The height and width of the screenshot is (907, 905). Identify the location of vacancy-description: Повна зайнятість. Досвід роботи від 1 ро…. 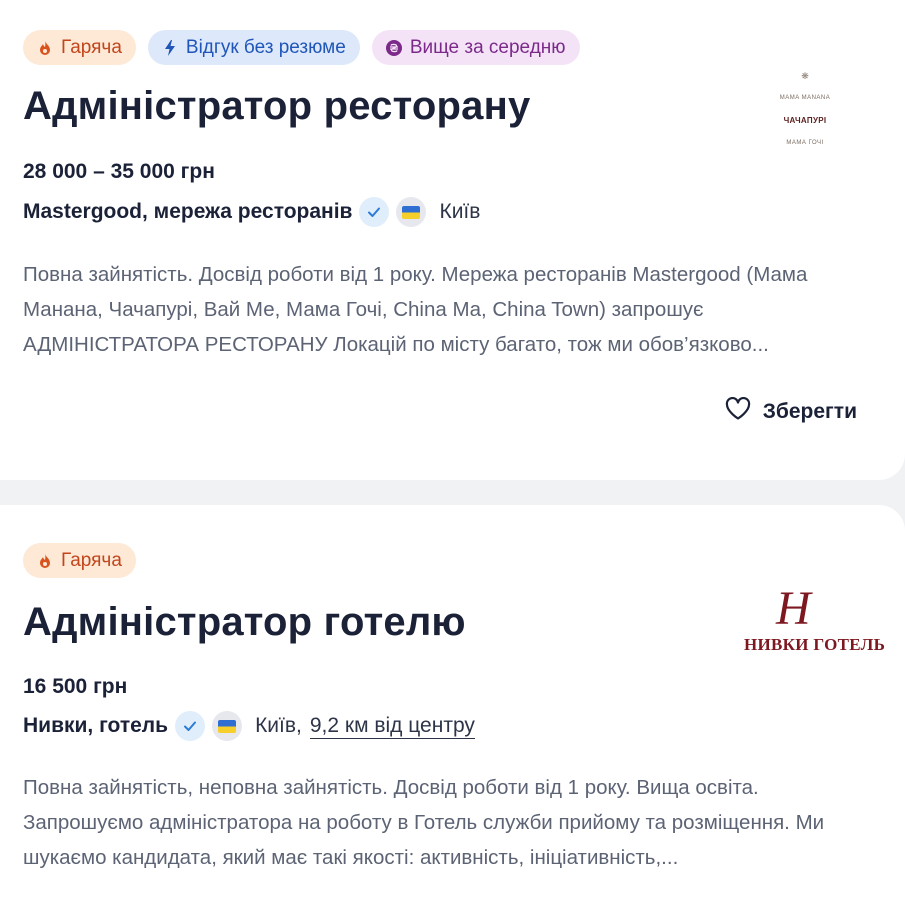
(415, 309).